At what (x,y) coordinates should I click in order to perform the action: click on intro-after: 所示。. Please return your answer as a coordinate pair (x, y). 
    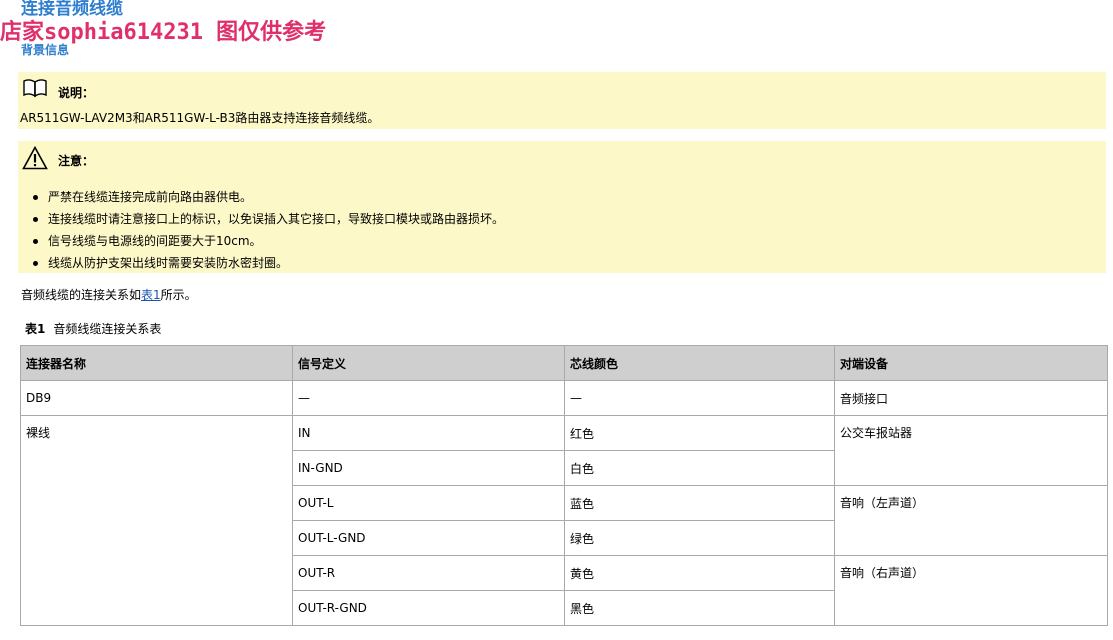
    Looking at the image, I should click on (178, 295).